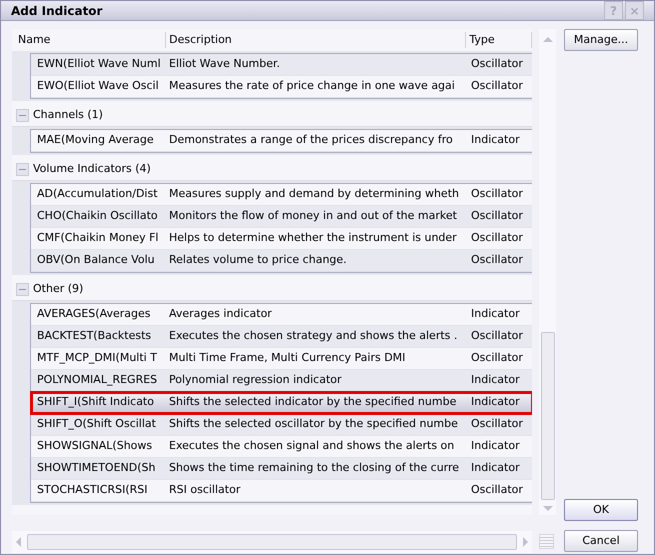  Describe the element at coordinates (601, 510) in the screenshot. I see `ok-button: OK` at that location.